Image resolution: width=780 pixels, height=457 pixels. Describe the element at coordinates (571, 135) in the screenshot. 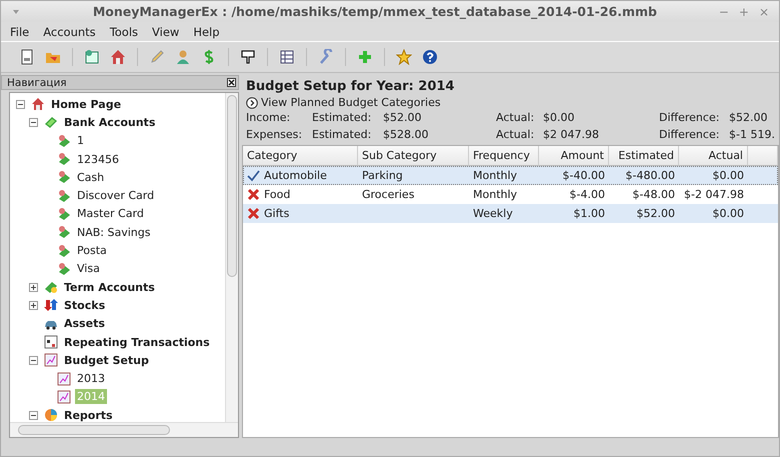

I see `summary-value: $2 047.98` at that location.